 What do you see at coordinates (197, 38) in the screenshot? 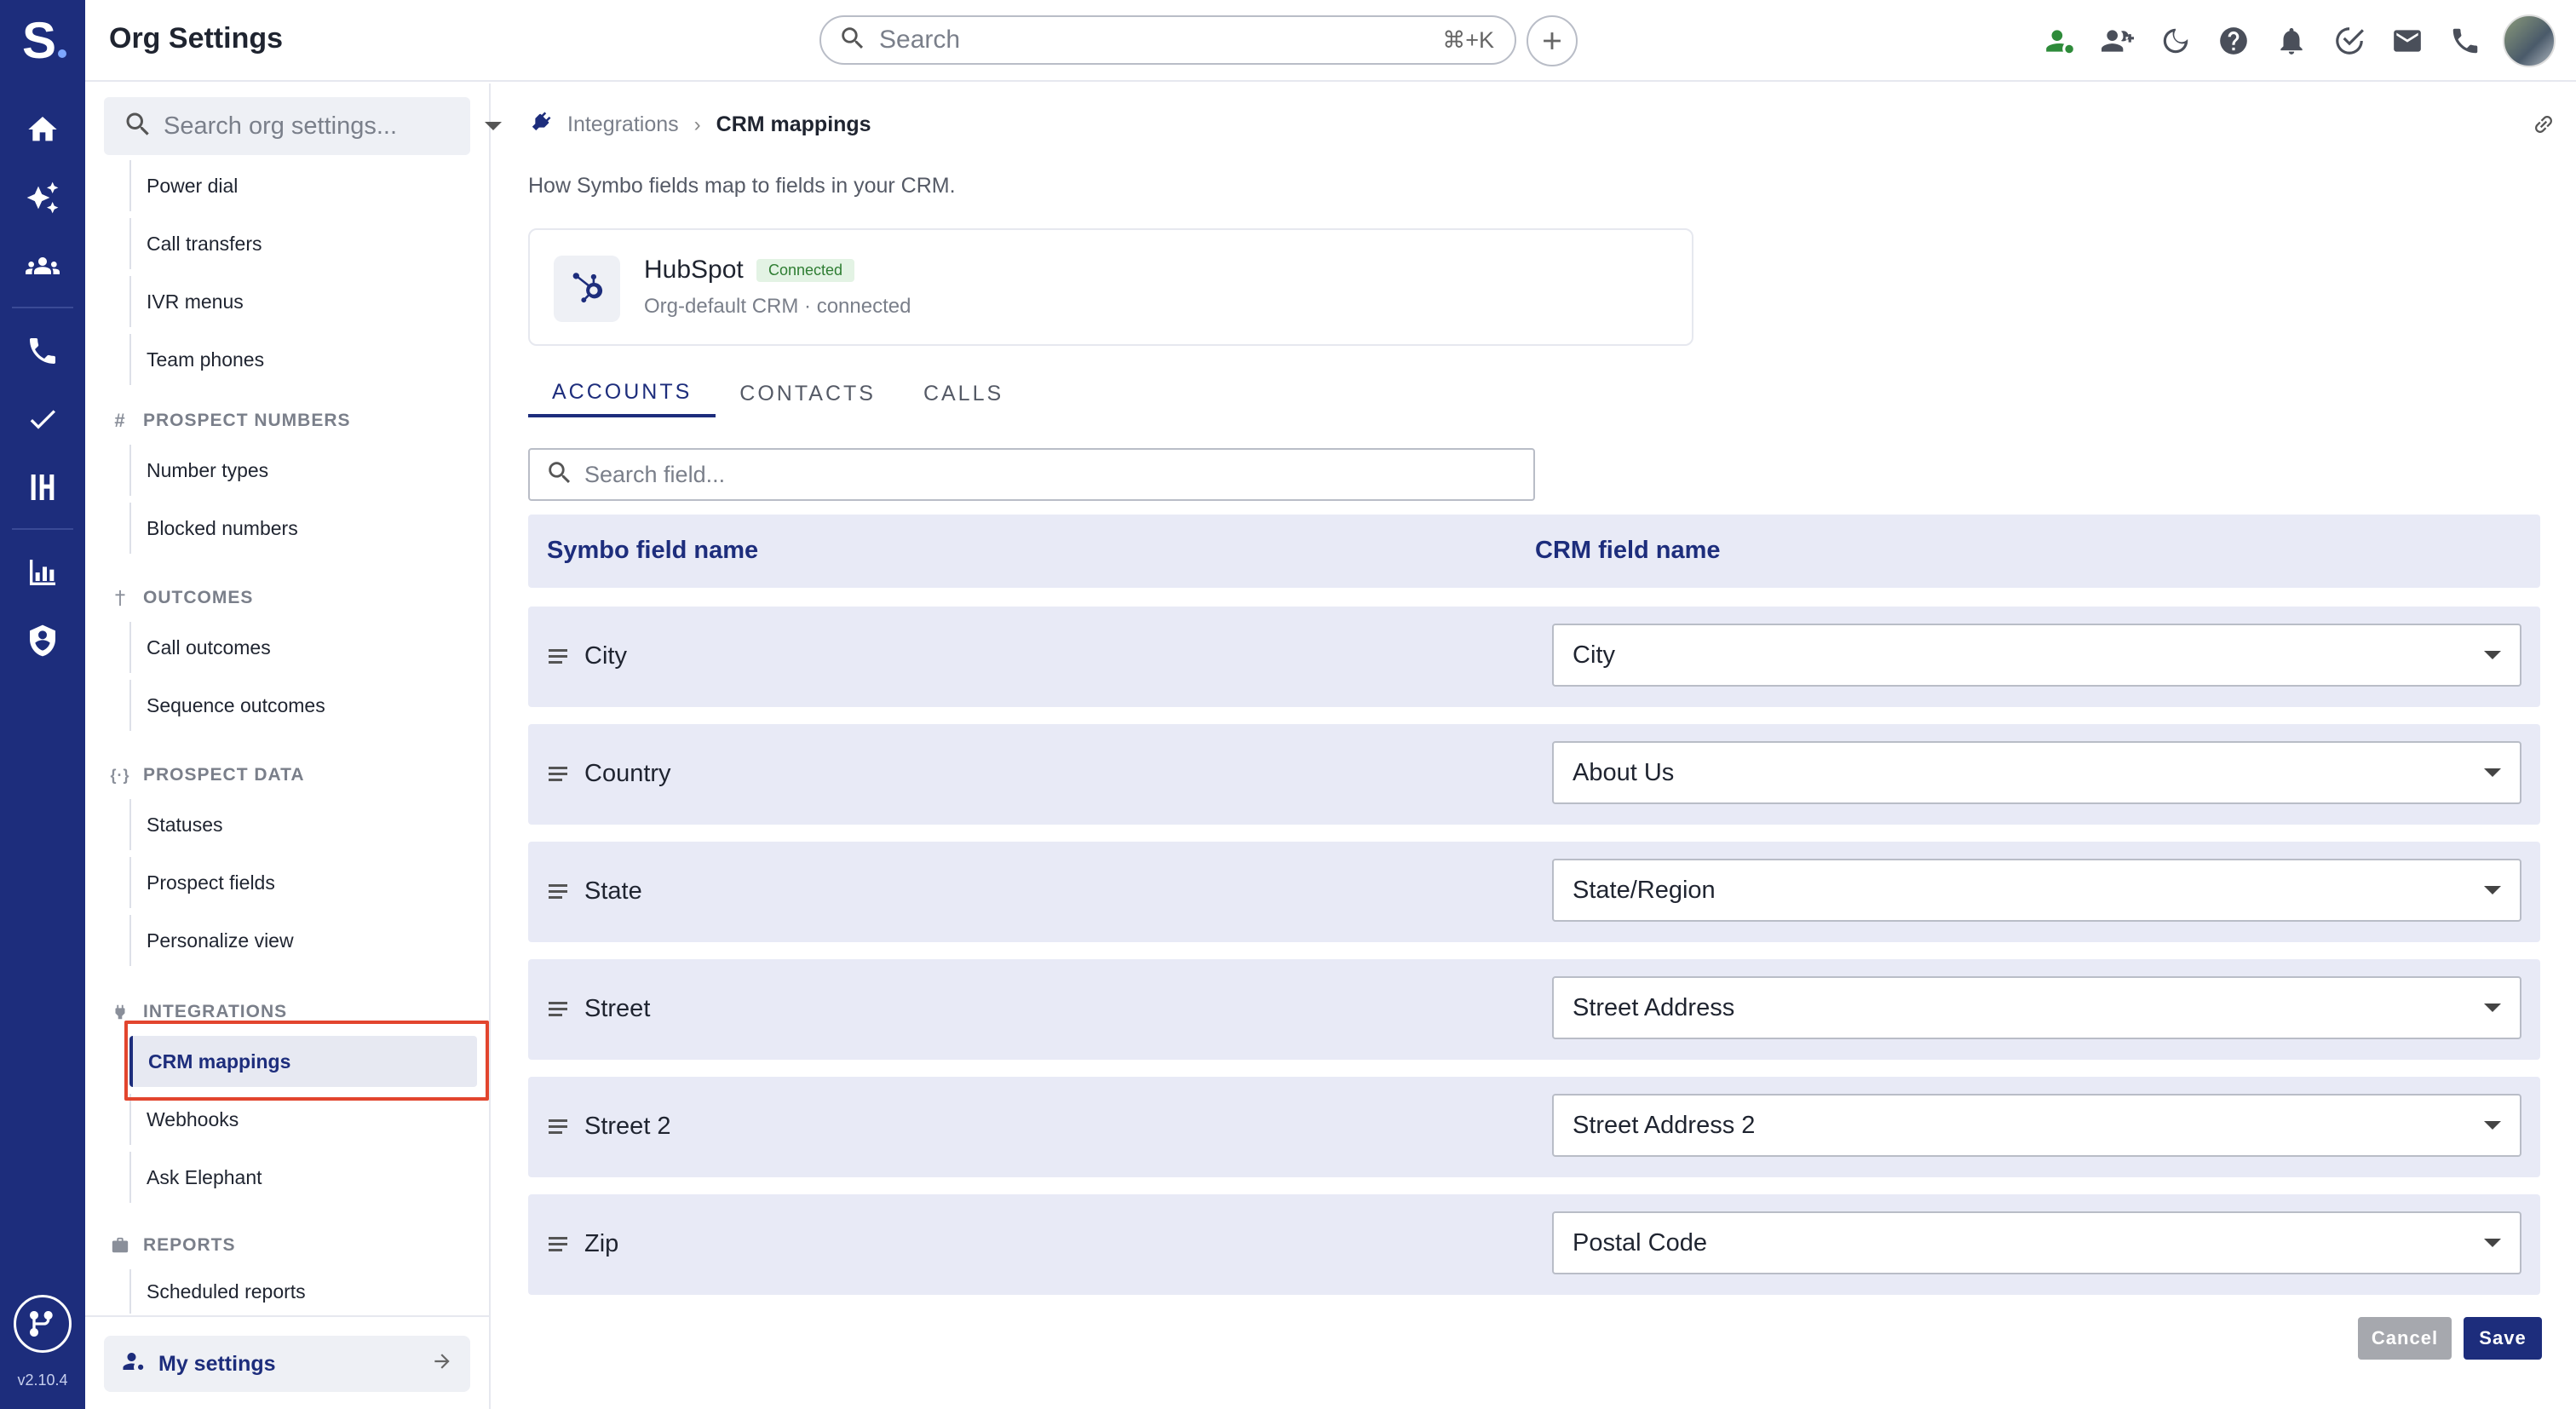
I see `page-title: Org Settings` at bounding box center [197, 38].